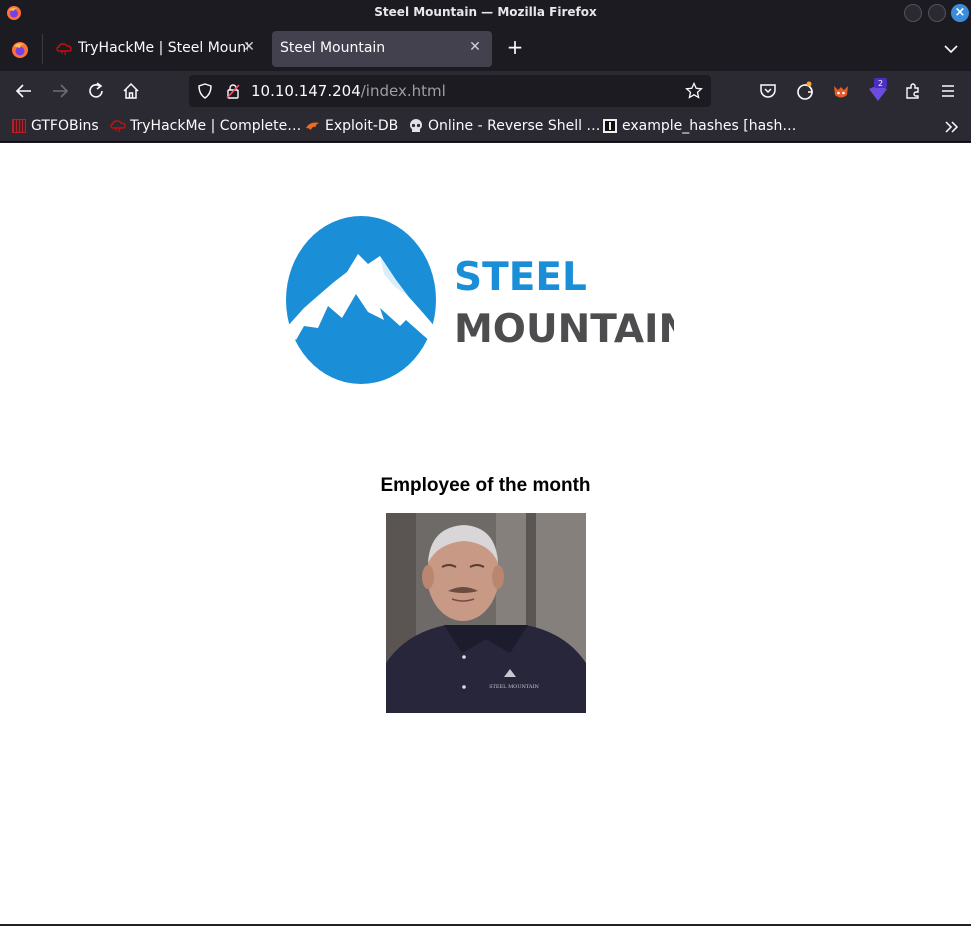 The width and height of the screenshot is (971, 926). What do you see at coordinates (450, 91) in the screenshot?
I see `url-bar: 10.10.147.204/index.html` at bounding box center [450, 91].